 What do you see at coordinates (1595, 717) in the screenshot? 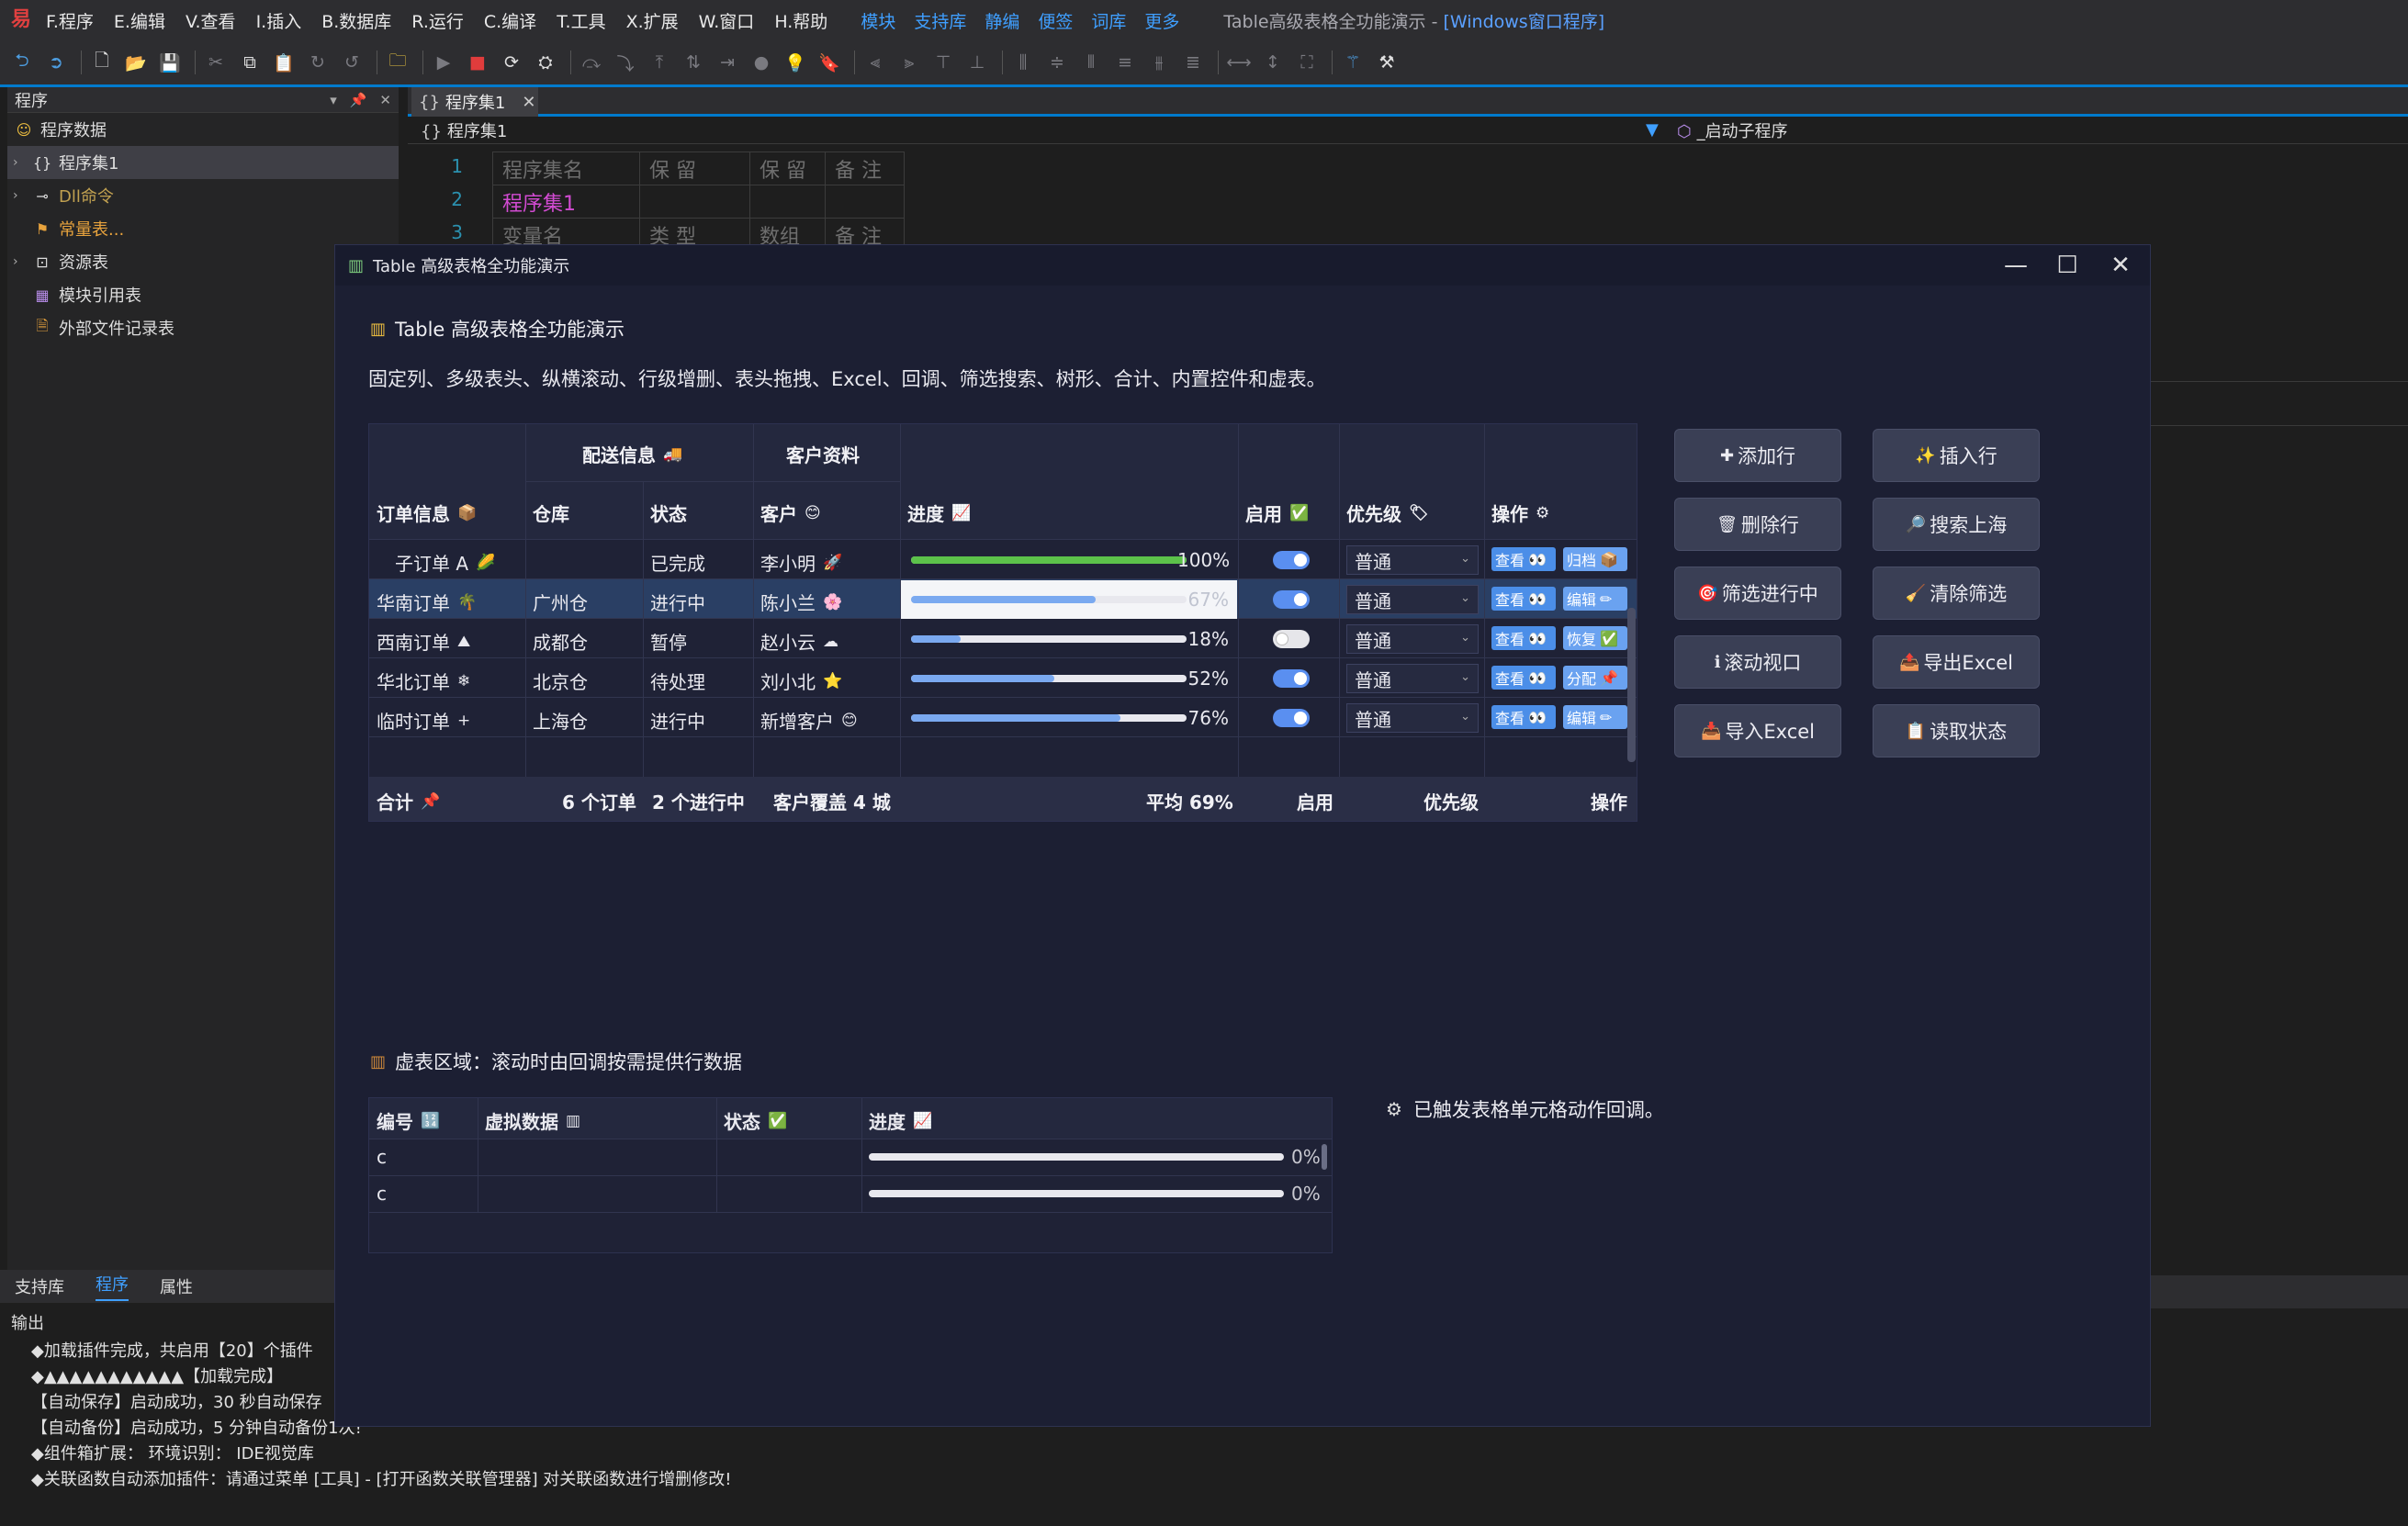
I see `row-action-button: 编辑 ✏` at bounding box center [1595, 717].